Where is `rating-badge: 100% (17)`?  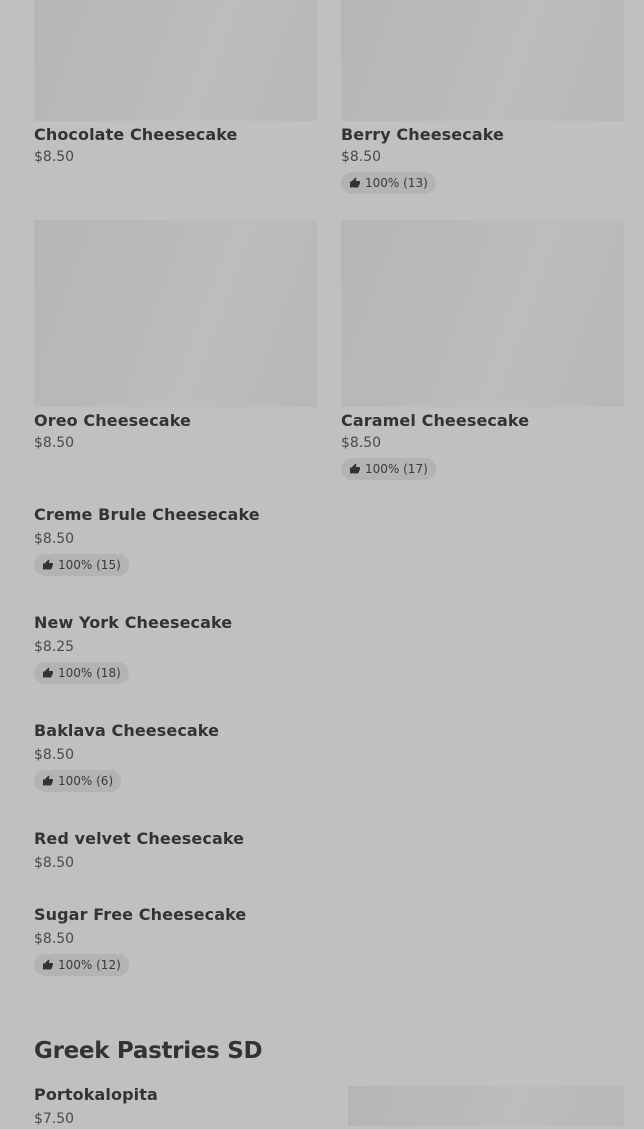
rating-badge: 100% (17) is located at coordinates (388, 469).